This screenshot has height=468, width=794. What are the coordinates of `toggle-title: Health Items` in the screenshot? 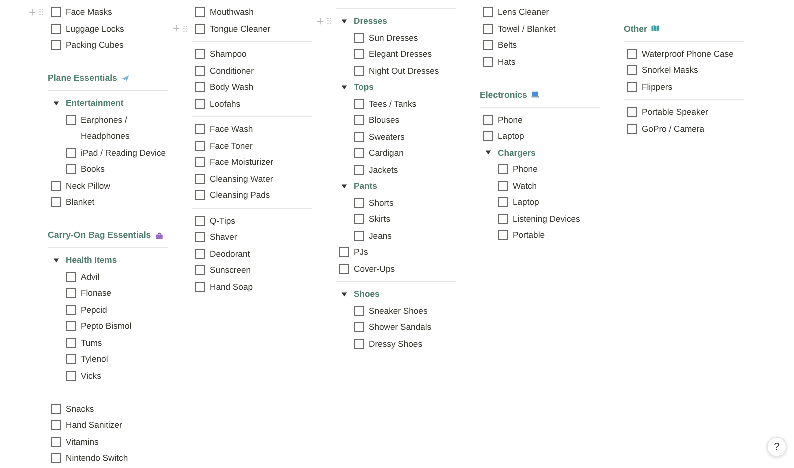 It's located at (92, 260).